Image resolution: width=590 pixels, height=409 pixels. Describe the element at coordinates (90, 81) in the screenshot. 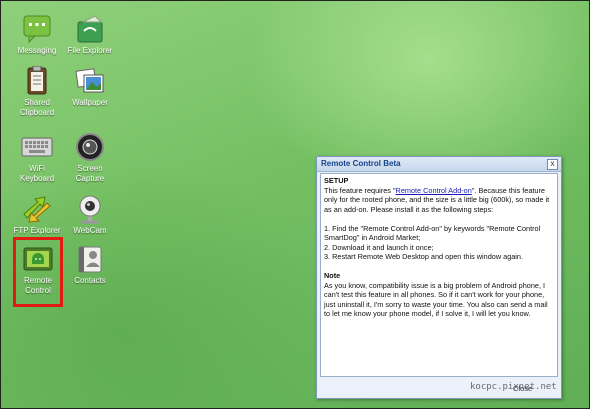

I see `wallpaper-icon` at that location.